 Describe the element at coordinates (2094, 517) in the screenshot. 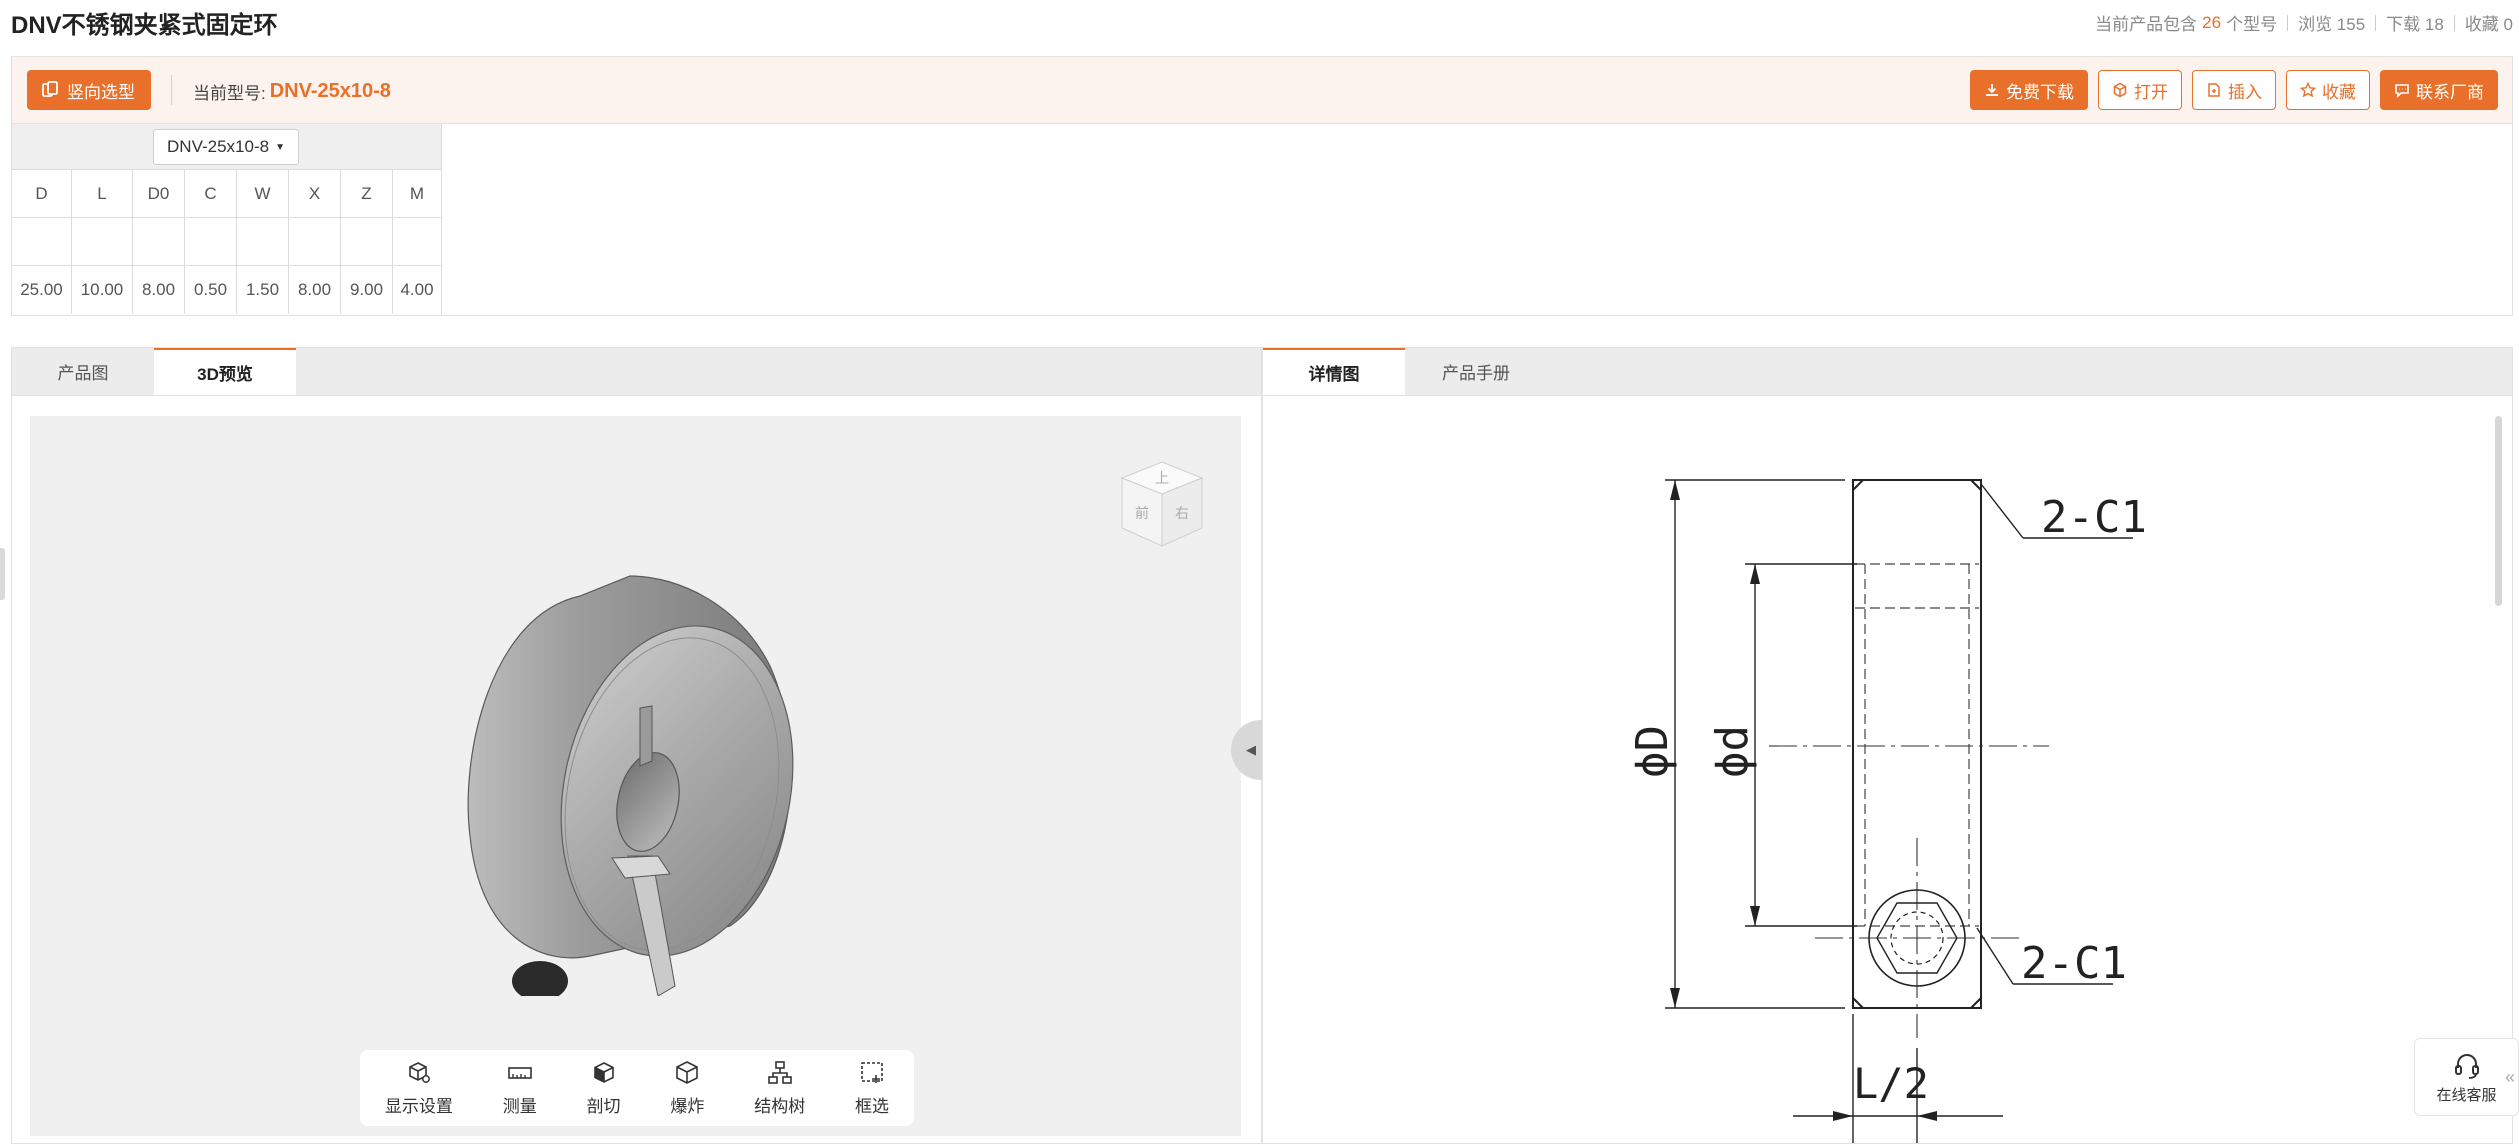

I see `chamfer-top-label: 2-C1` at that location.